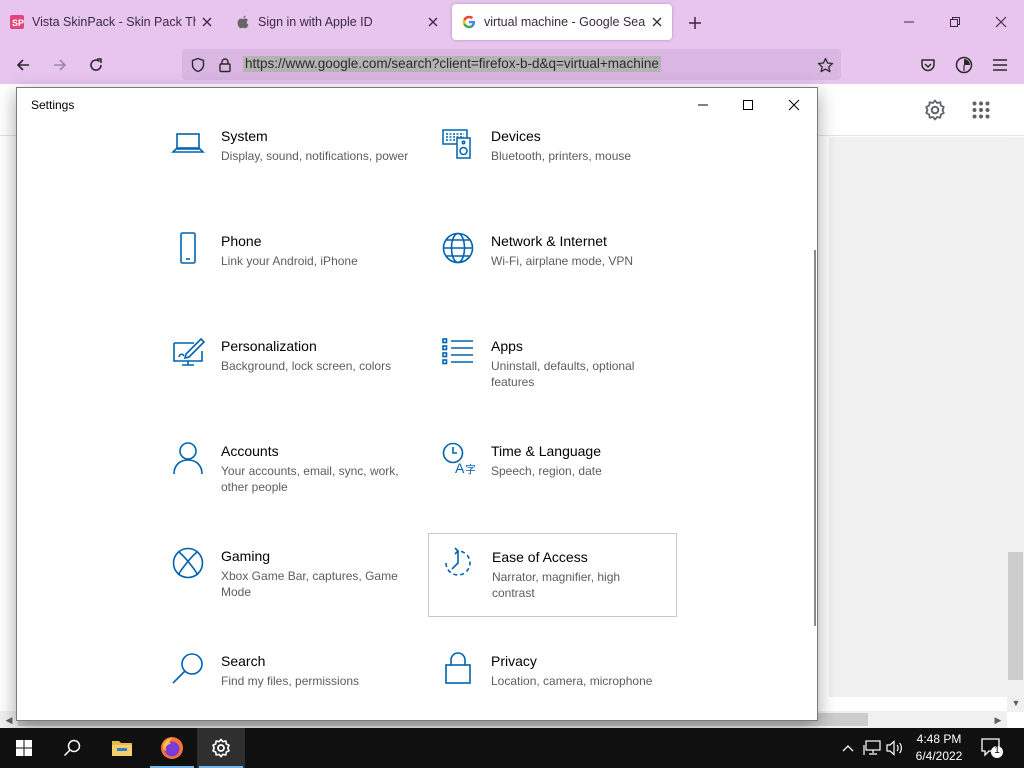 The height and width of the screenshot is (768, 1024). What do you see at coordinates (981, 110) in the screenshot?
I see `apps-grid-icon` at bounding box center [981, 110].